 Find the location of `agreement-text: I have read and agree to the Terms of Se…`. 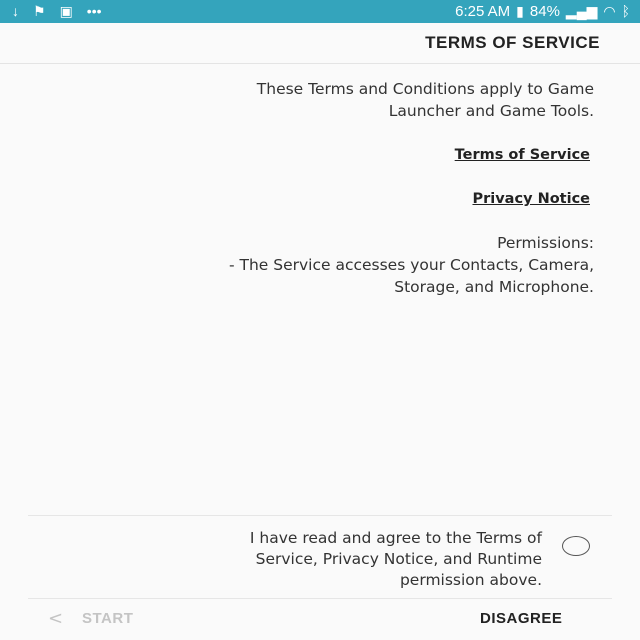

agreement-text: I have read and agree to the Terms of Se… is located at coordinates (327, 559).